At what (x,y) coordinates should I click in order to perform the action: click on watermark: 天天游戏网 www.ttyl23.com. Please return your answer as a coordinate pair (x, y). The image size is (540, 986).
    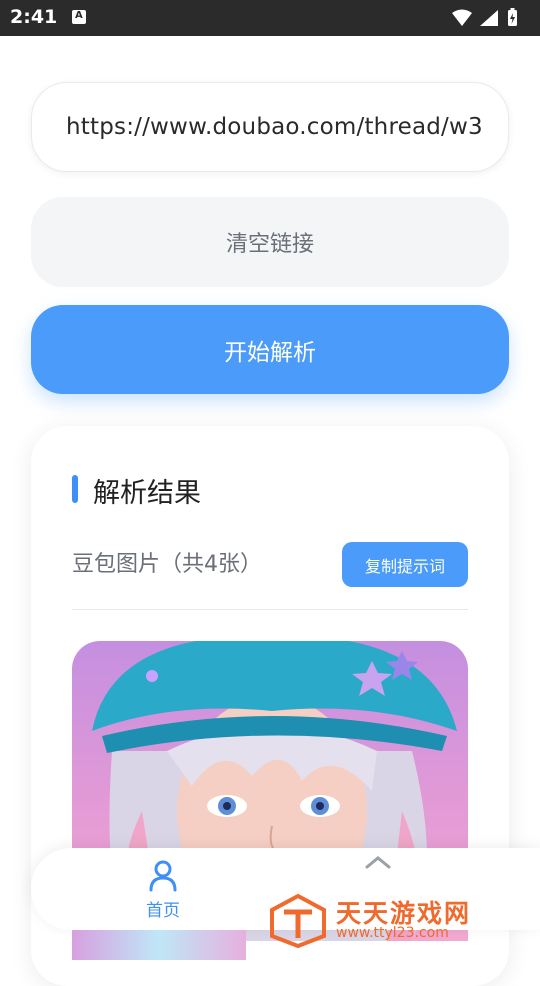
    Looking at the image, I should click on (383, 922).